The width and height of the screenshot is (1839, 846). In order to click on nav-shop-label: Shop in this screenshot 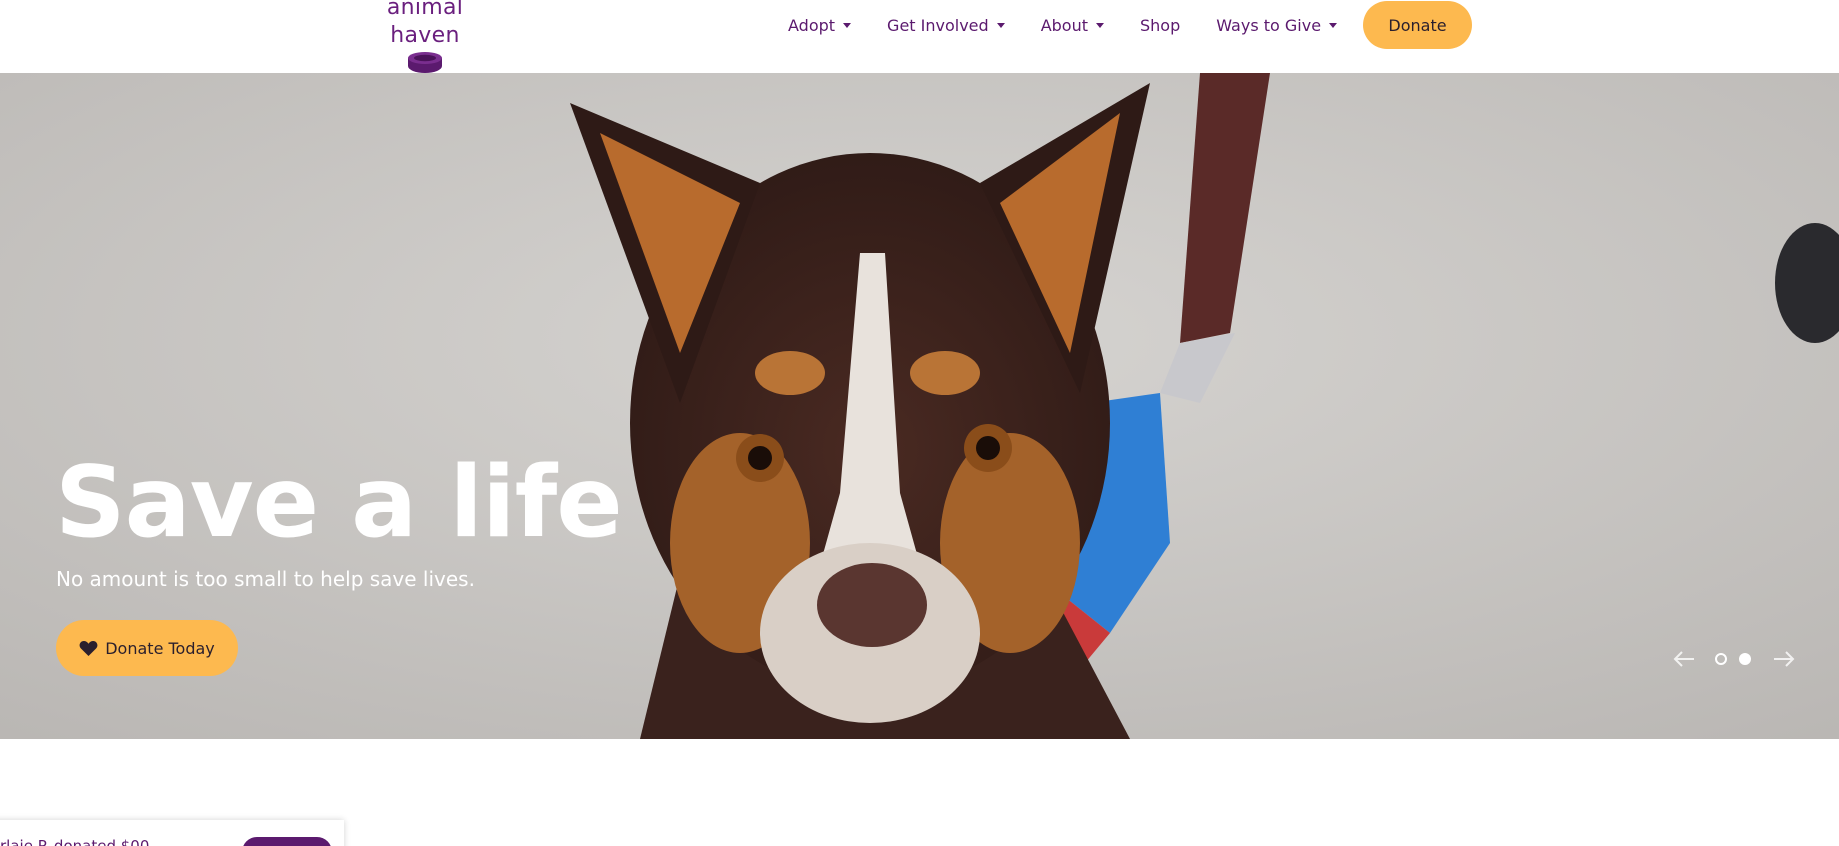, I will do `click(1160, 25)`.